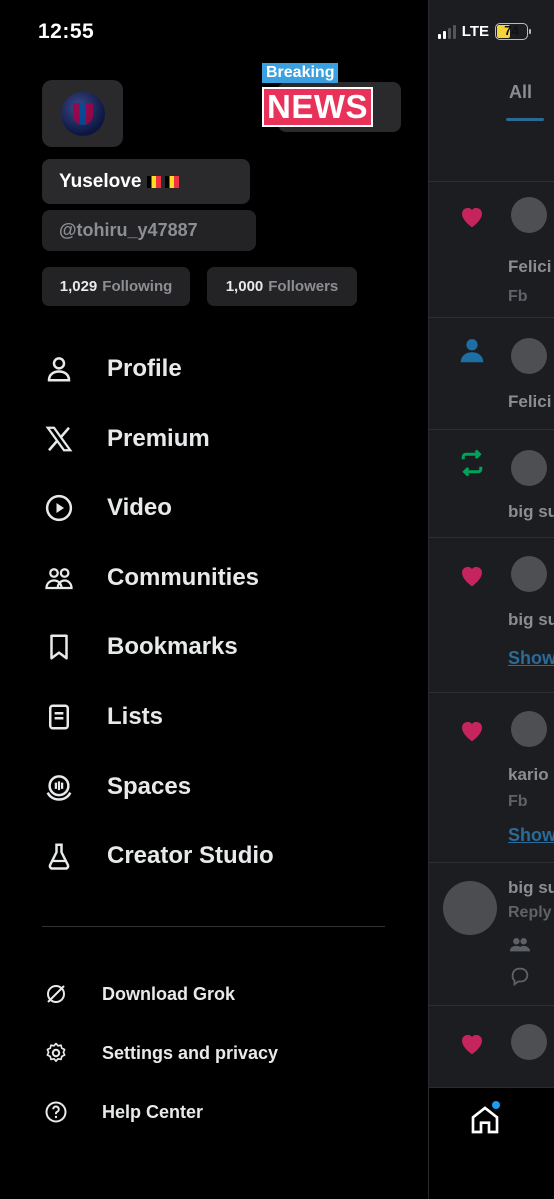 The height and width of the screenshot is (1199, 554). I want to click on following-label: Following, so click(137, 286).